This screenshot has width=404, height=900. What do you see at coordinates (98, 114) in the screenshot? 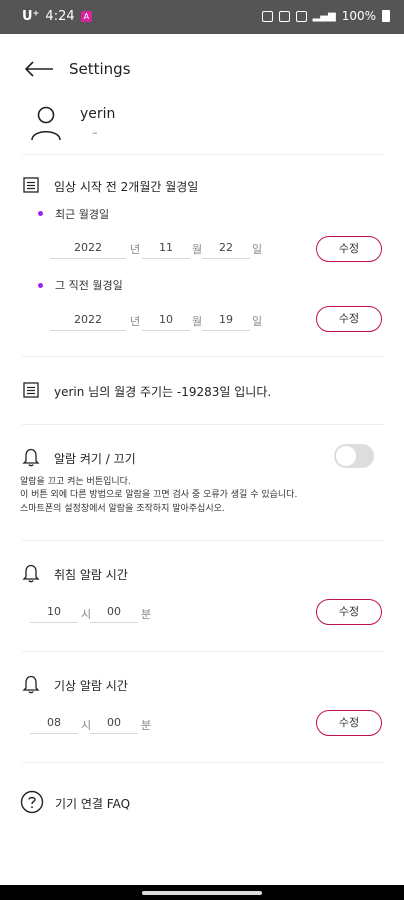
I see `profile-name: yerin` at bounding box center [98, 114].